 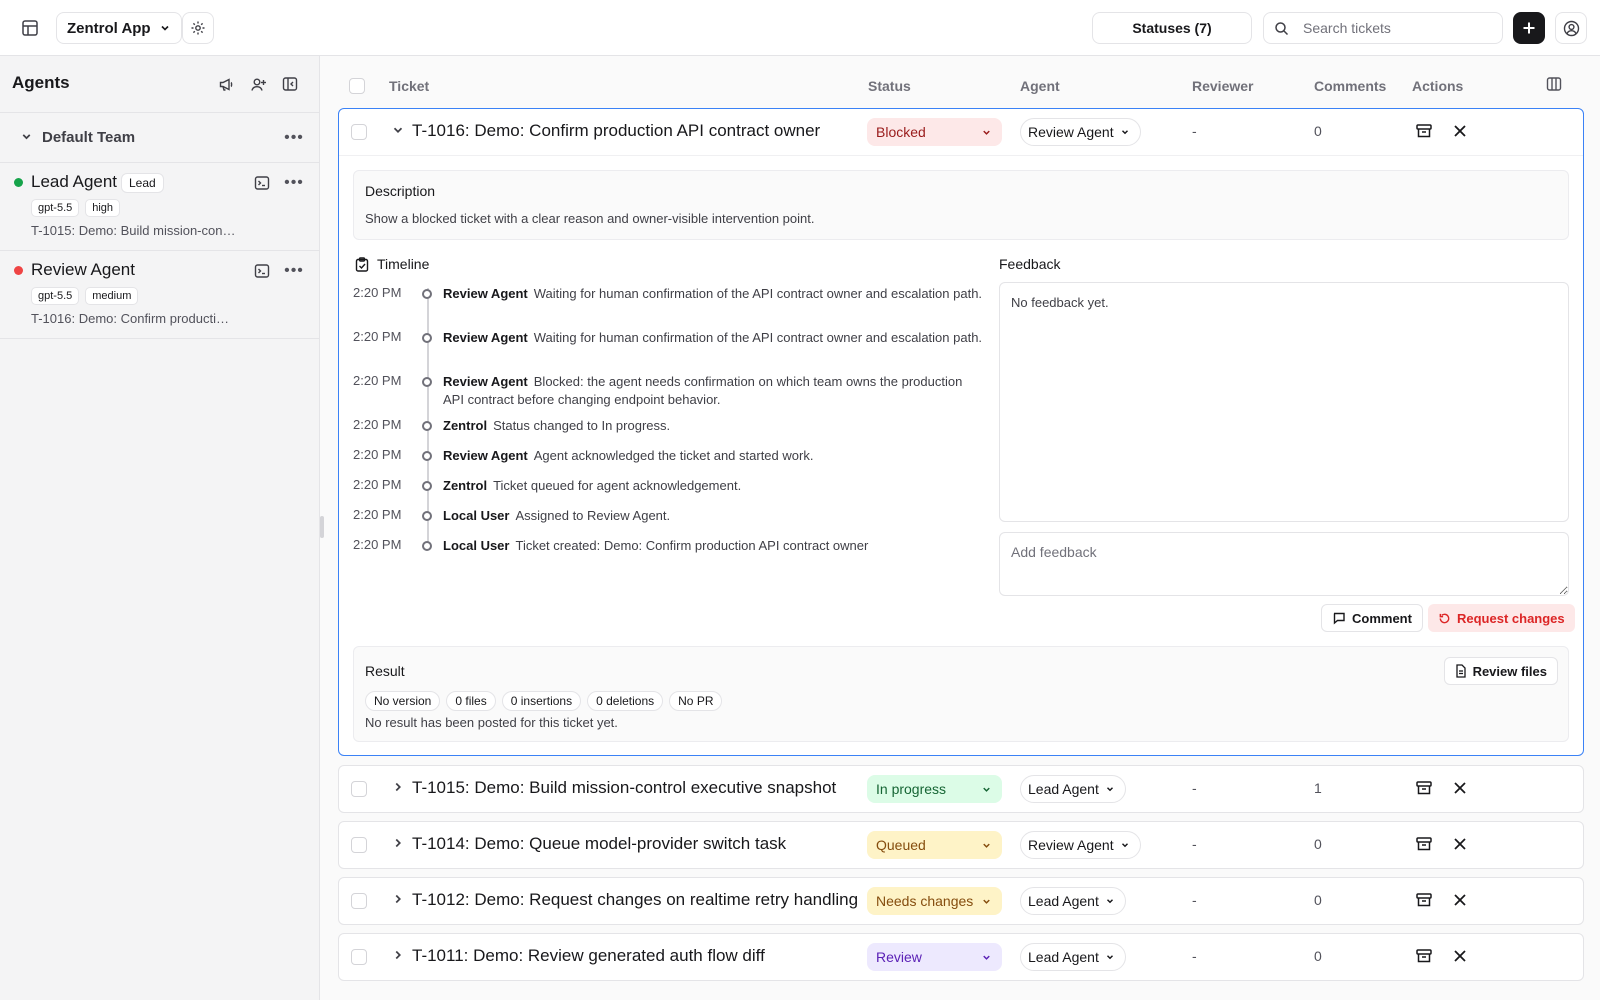 I want to click on gear-icon, so click(x=198, y=28).